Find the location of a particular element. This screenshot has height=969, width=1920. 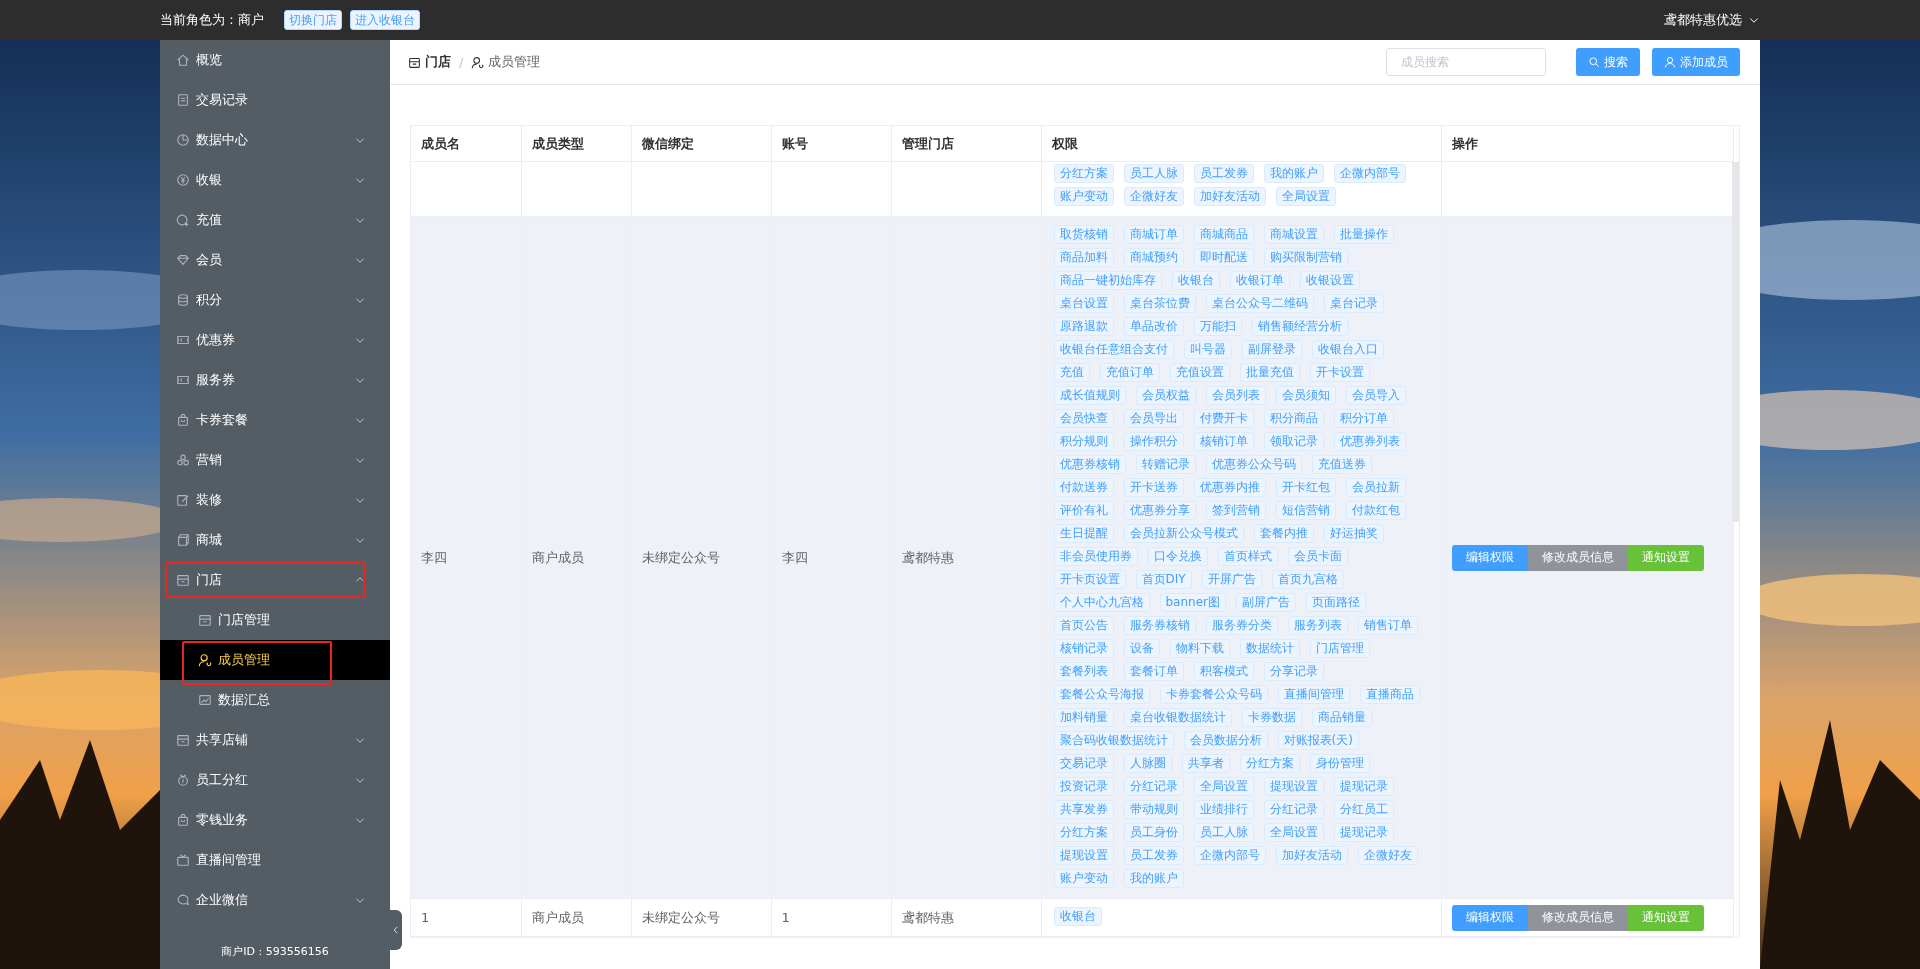

document-icon is located at coordinates (183, 100).